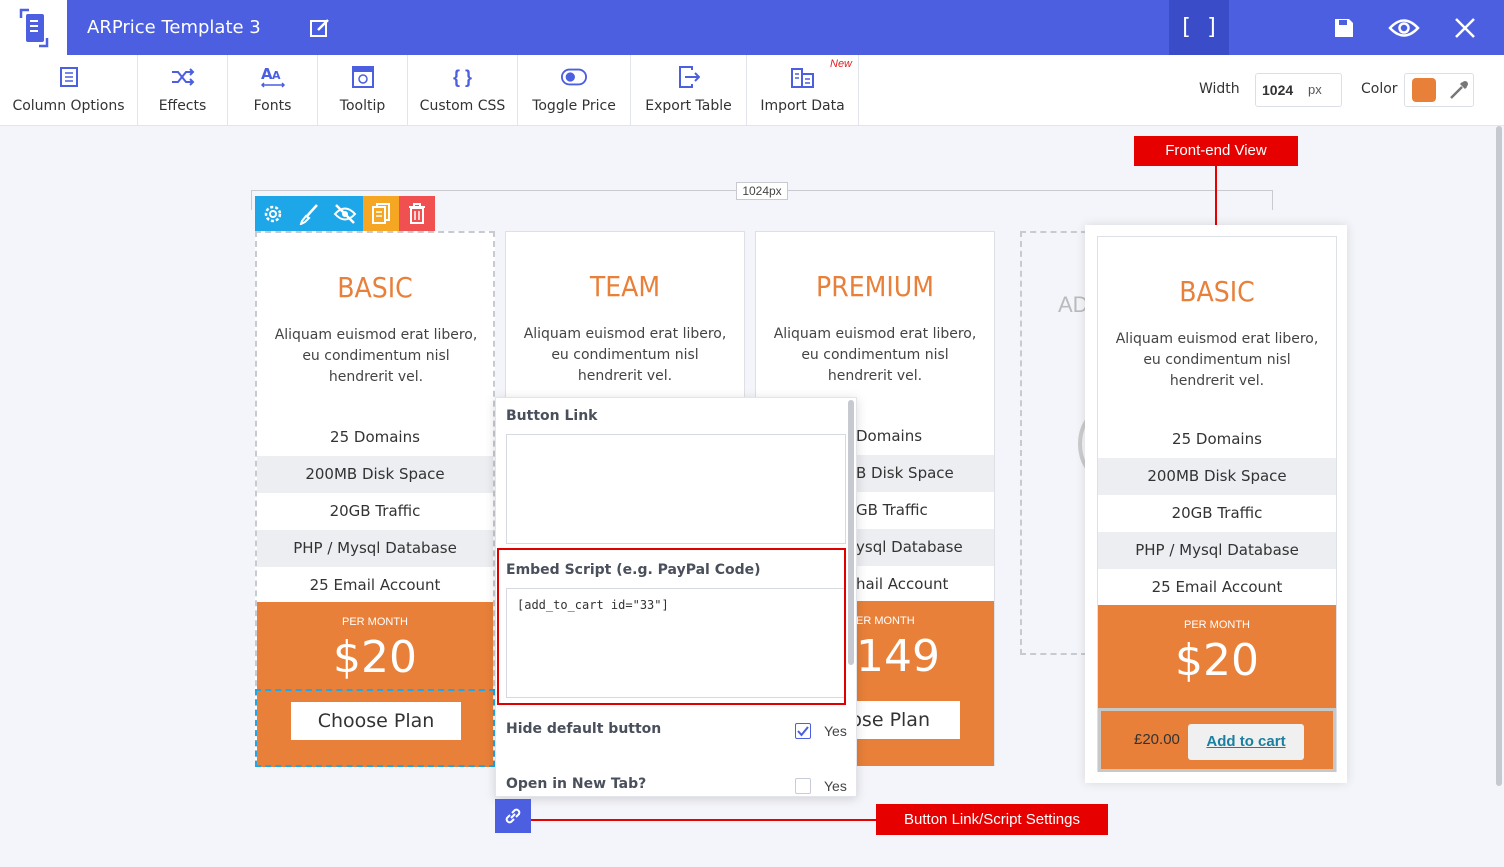  I want to click on logo-icon, so click(33, 27).